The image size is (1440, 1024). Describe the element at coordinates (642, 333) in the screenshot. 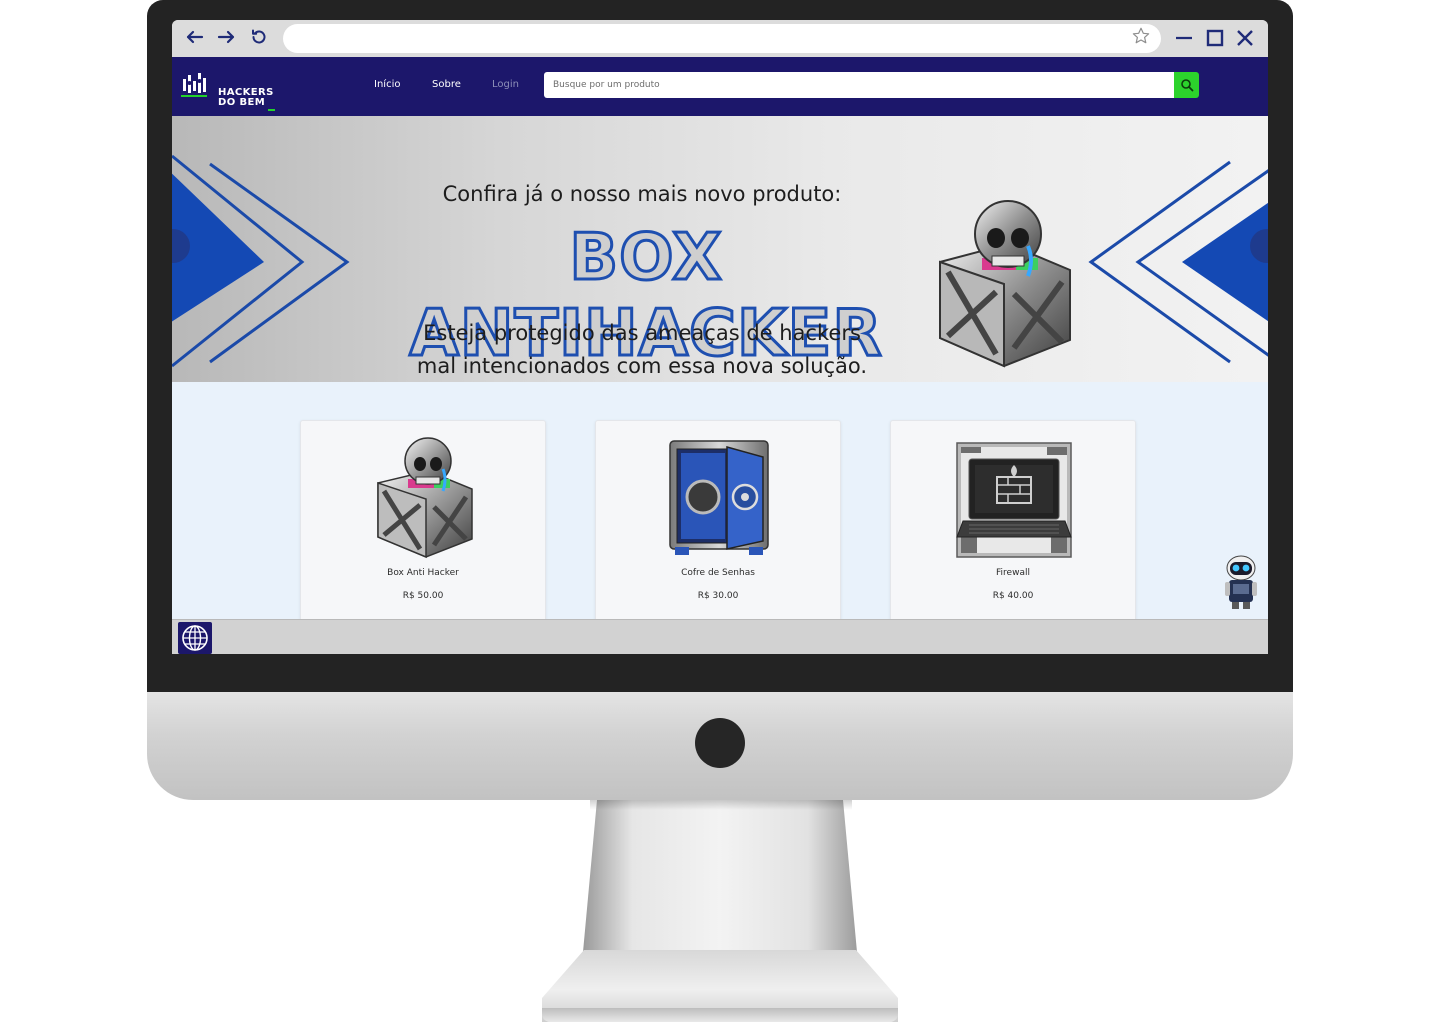

I see `banner-subtitle-line1: Esteja protegido das ameaças de hackers` at that location.